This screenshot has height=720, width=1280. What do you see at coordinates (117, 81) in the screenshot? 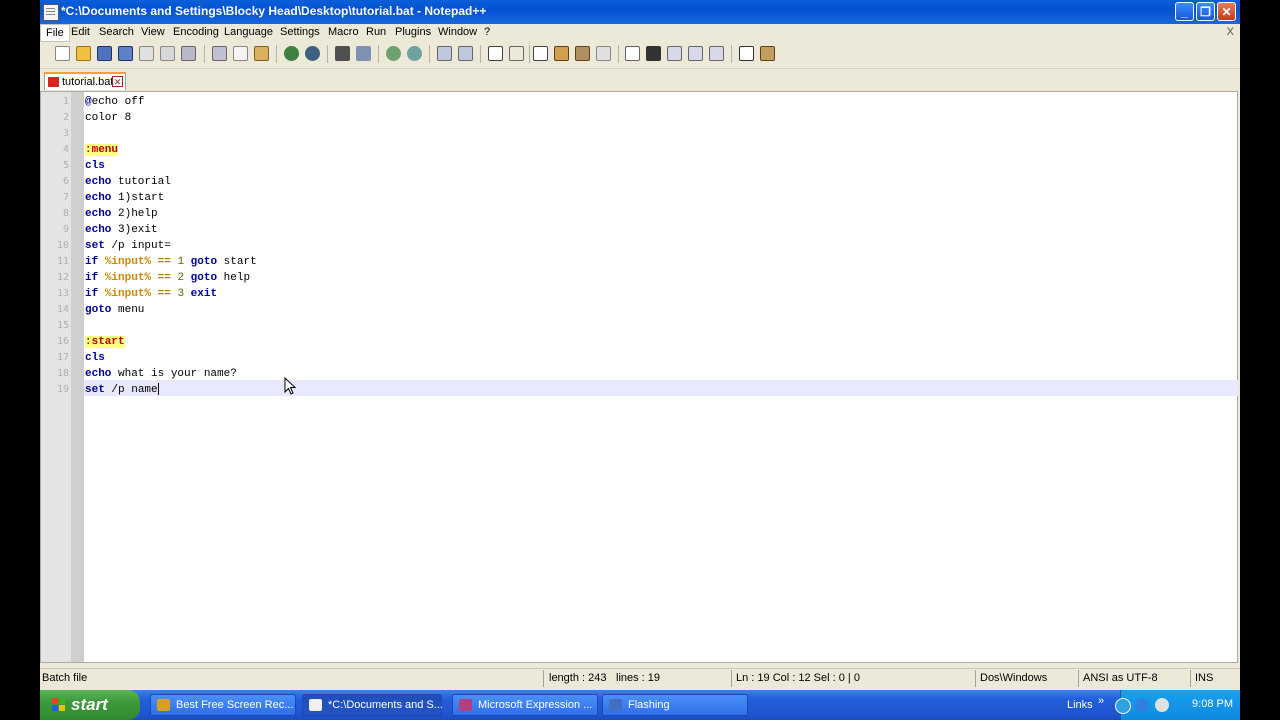
I see `tab-close-icon: ✕` at bounding box center [117, 81].